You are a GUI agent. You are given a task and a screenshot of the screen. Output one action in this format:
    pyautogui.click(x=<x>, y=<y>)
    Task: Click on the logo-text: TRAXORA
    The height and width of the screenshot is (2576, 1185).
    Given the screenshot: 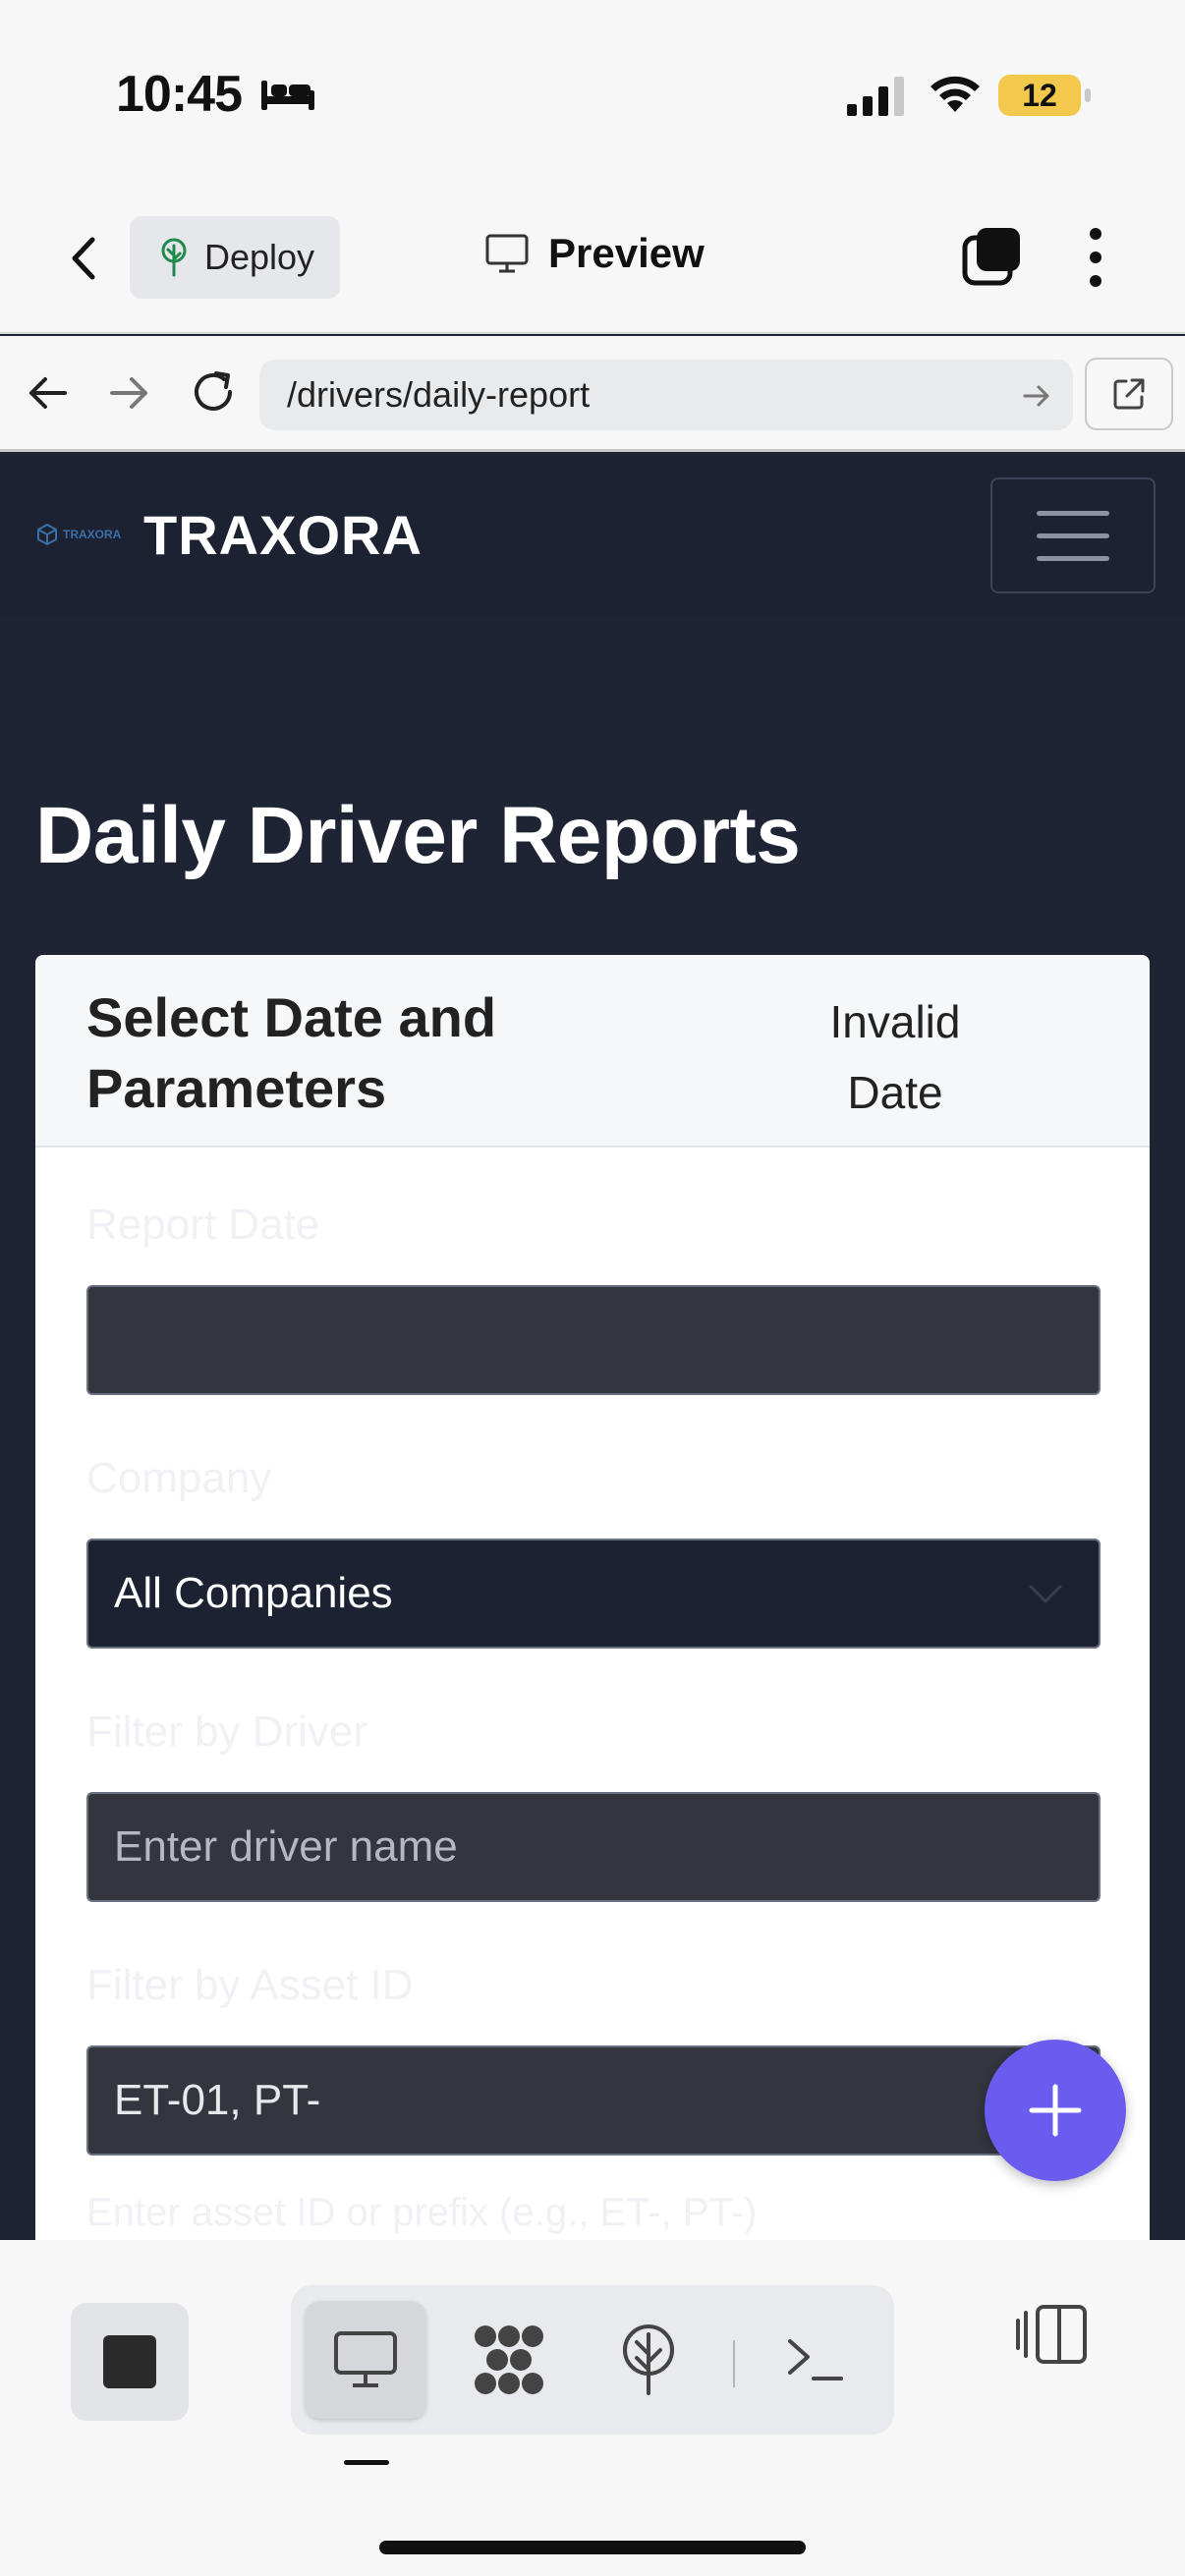 What is the action you would take?
    pyautogui.click(x=92, y=534)
    